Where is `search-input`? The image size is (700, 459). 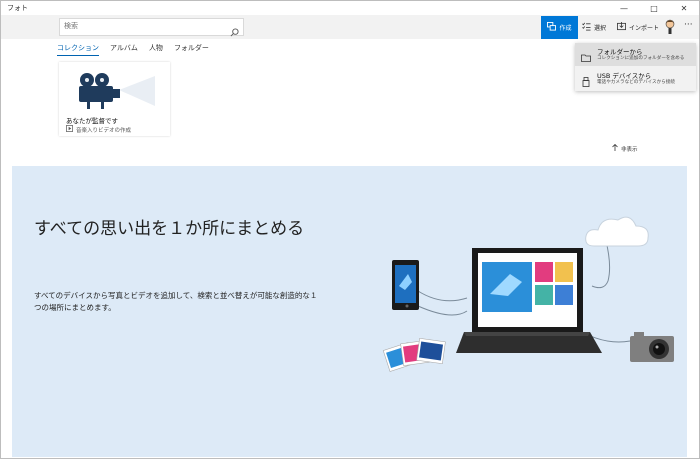 search-input is located at coordinates (144, 26).